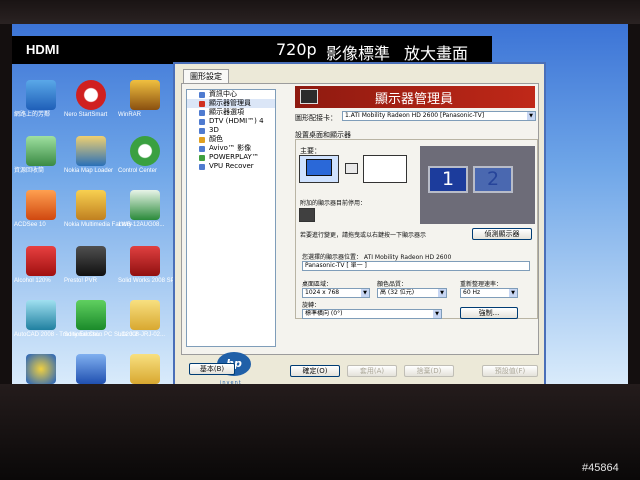 The height and width of the screenshot is (480, 640). I want to click on desktop-icon-winrar: WinRAR, so click(145, 99).